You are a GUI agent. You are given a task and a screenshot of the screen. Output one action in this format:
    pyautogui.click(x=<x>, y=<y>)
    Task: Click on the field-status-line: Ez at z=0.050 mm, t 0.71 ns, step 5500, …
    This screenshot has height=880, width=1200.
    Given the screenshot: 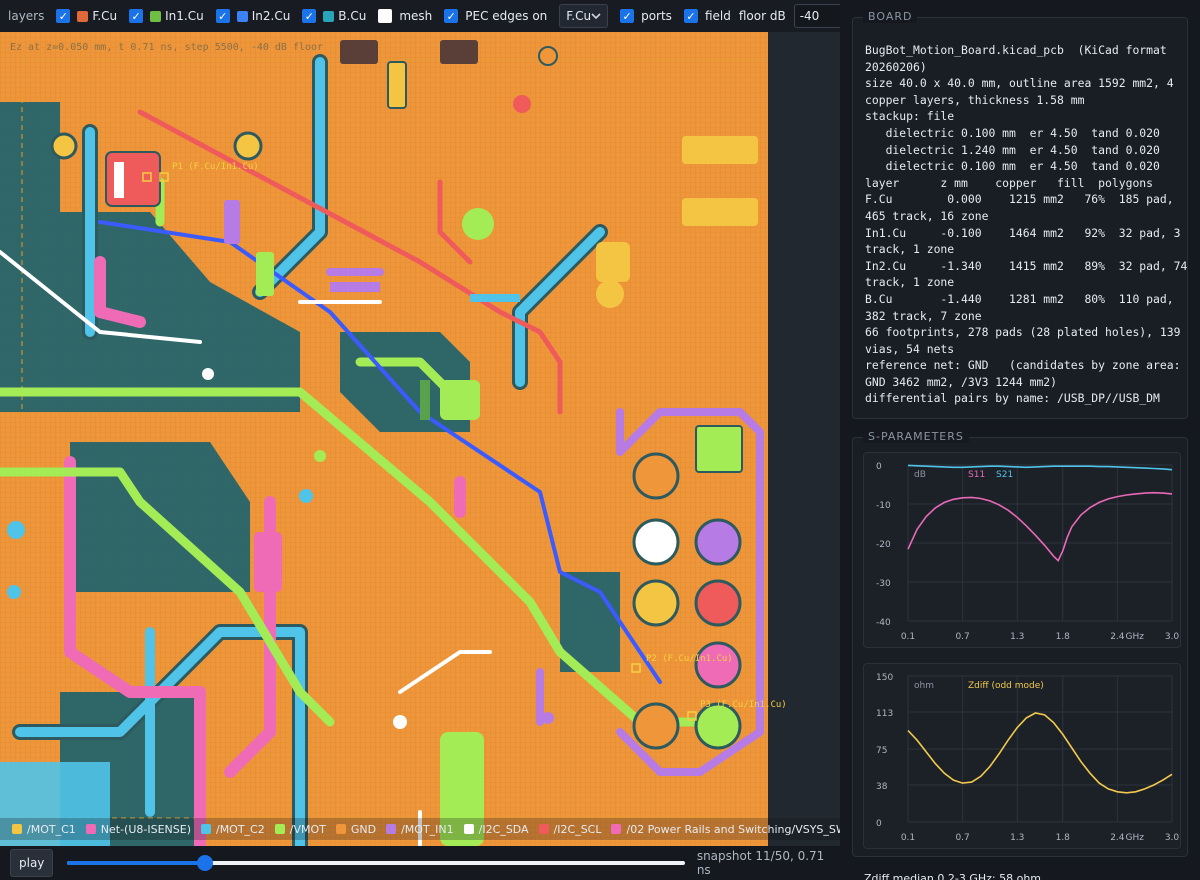 What is the action you would take?
    pyautogui.click(x=167, y=47)
    